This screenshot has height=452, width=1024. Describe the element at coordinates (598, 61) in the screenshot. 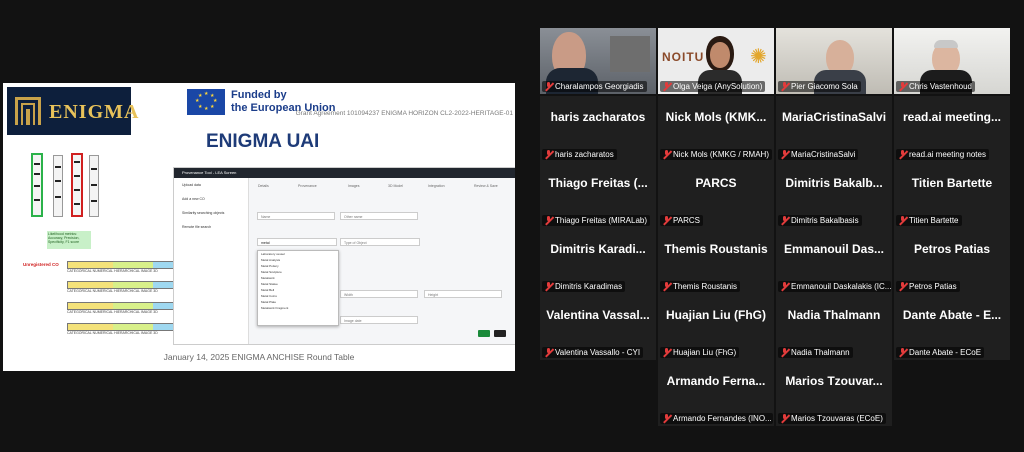

I see `participant-tile: Charalampos Georgiadis` at that location.